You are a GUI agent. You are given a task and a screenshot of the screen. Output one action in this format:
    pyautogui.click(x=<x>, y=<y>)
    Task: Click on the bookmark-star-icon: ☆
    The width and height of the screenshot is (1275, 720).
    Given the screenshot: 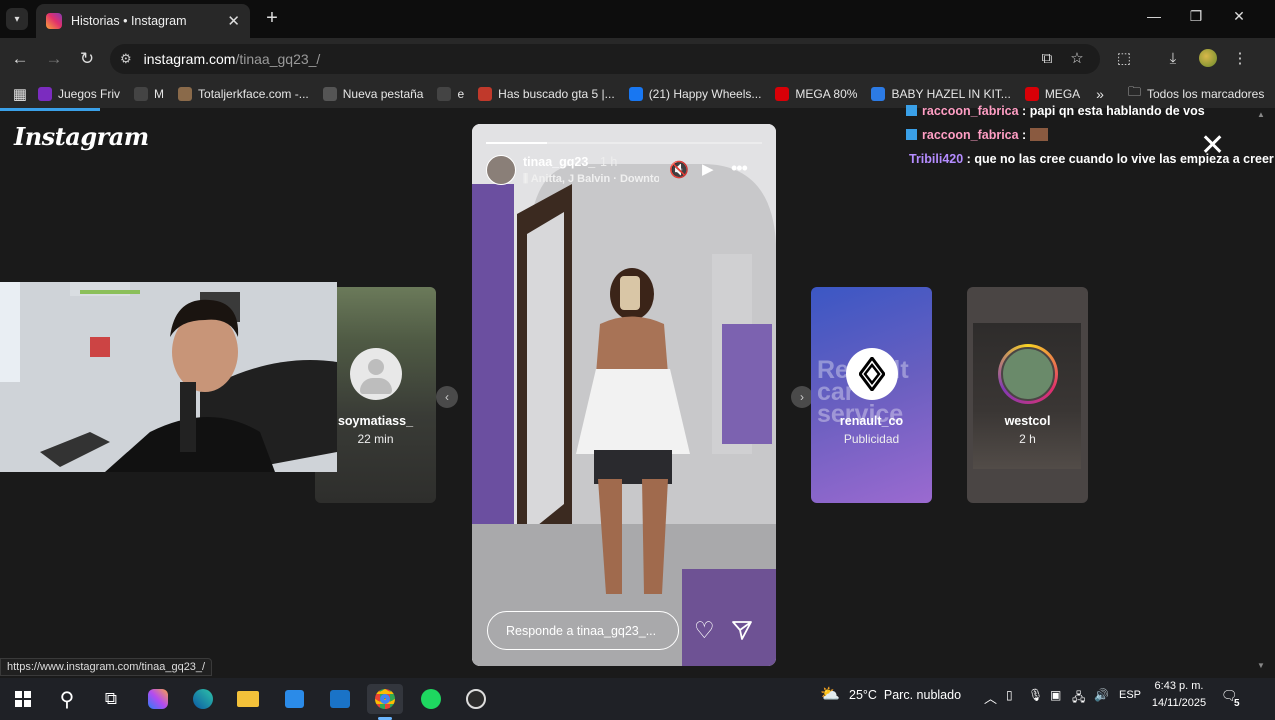 What is the action you would take?
    pyautogui.click(x=1077, y=59)
    